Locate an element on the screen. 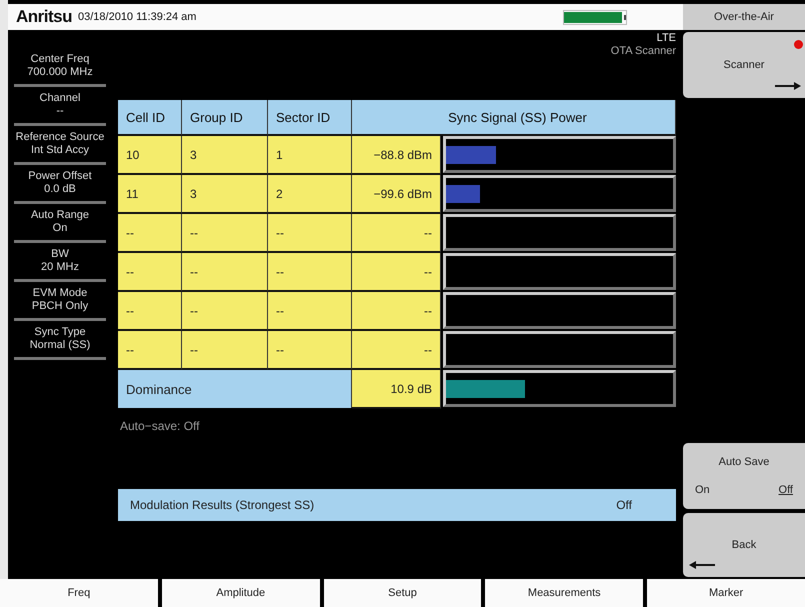 This screenshot has width=805, height=607. auto-save-status: Auto−save: Off is located at coordinates (160, 426).